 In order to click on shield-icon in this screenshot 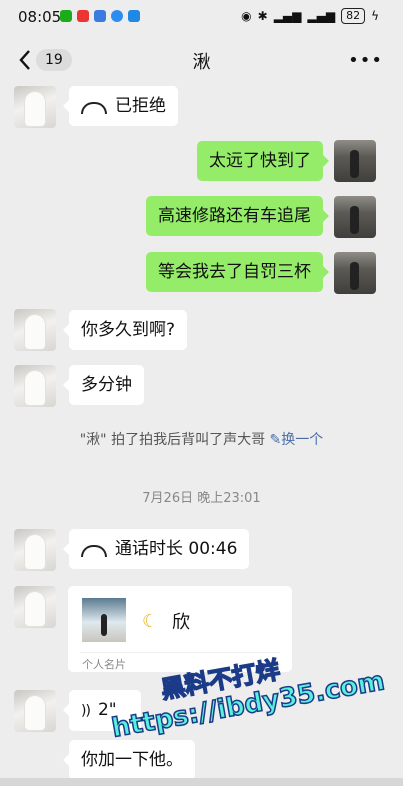, I will do `click(100, 16)`.